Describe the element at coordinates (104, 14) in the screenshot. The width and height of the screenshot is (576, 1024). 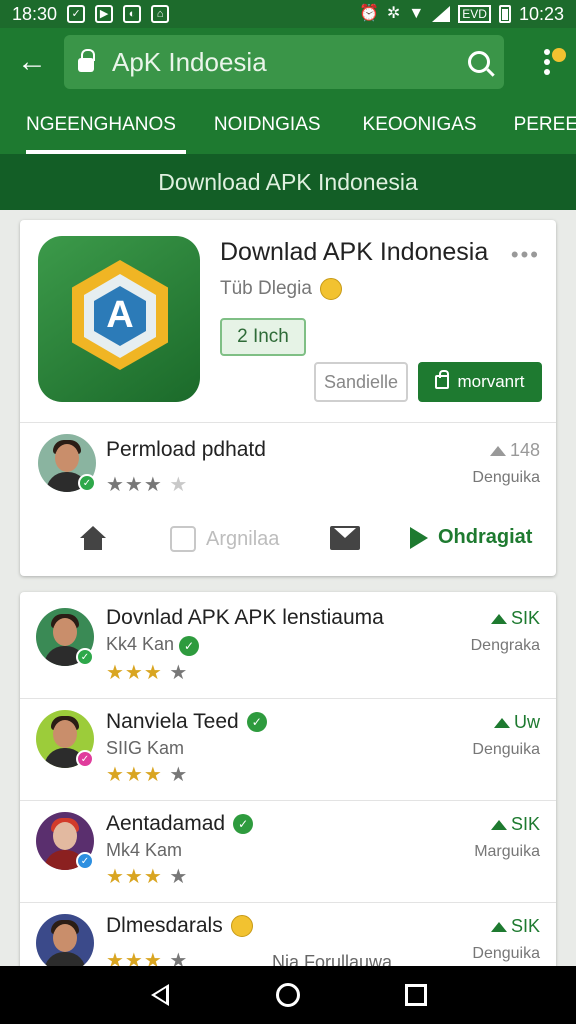
I see `play-notification-icon: ▶` at that location.